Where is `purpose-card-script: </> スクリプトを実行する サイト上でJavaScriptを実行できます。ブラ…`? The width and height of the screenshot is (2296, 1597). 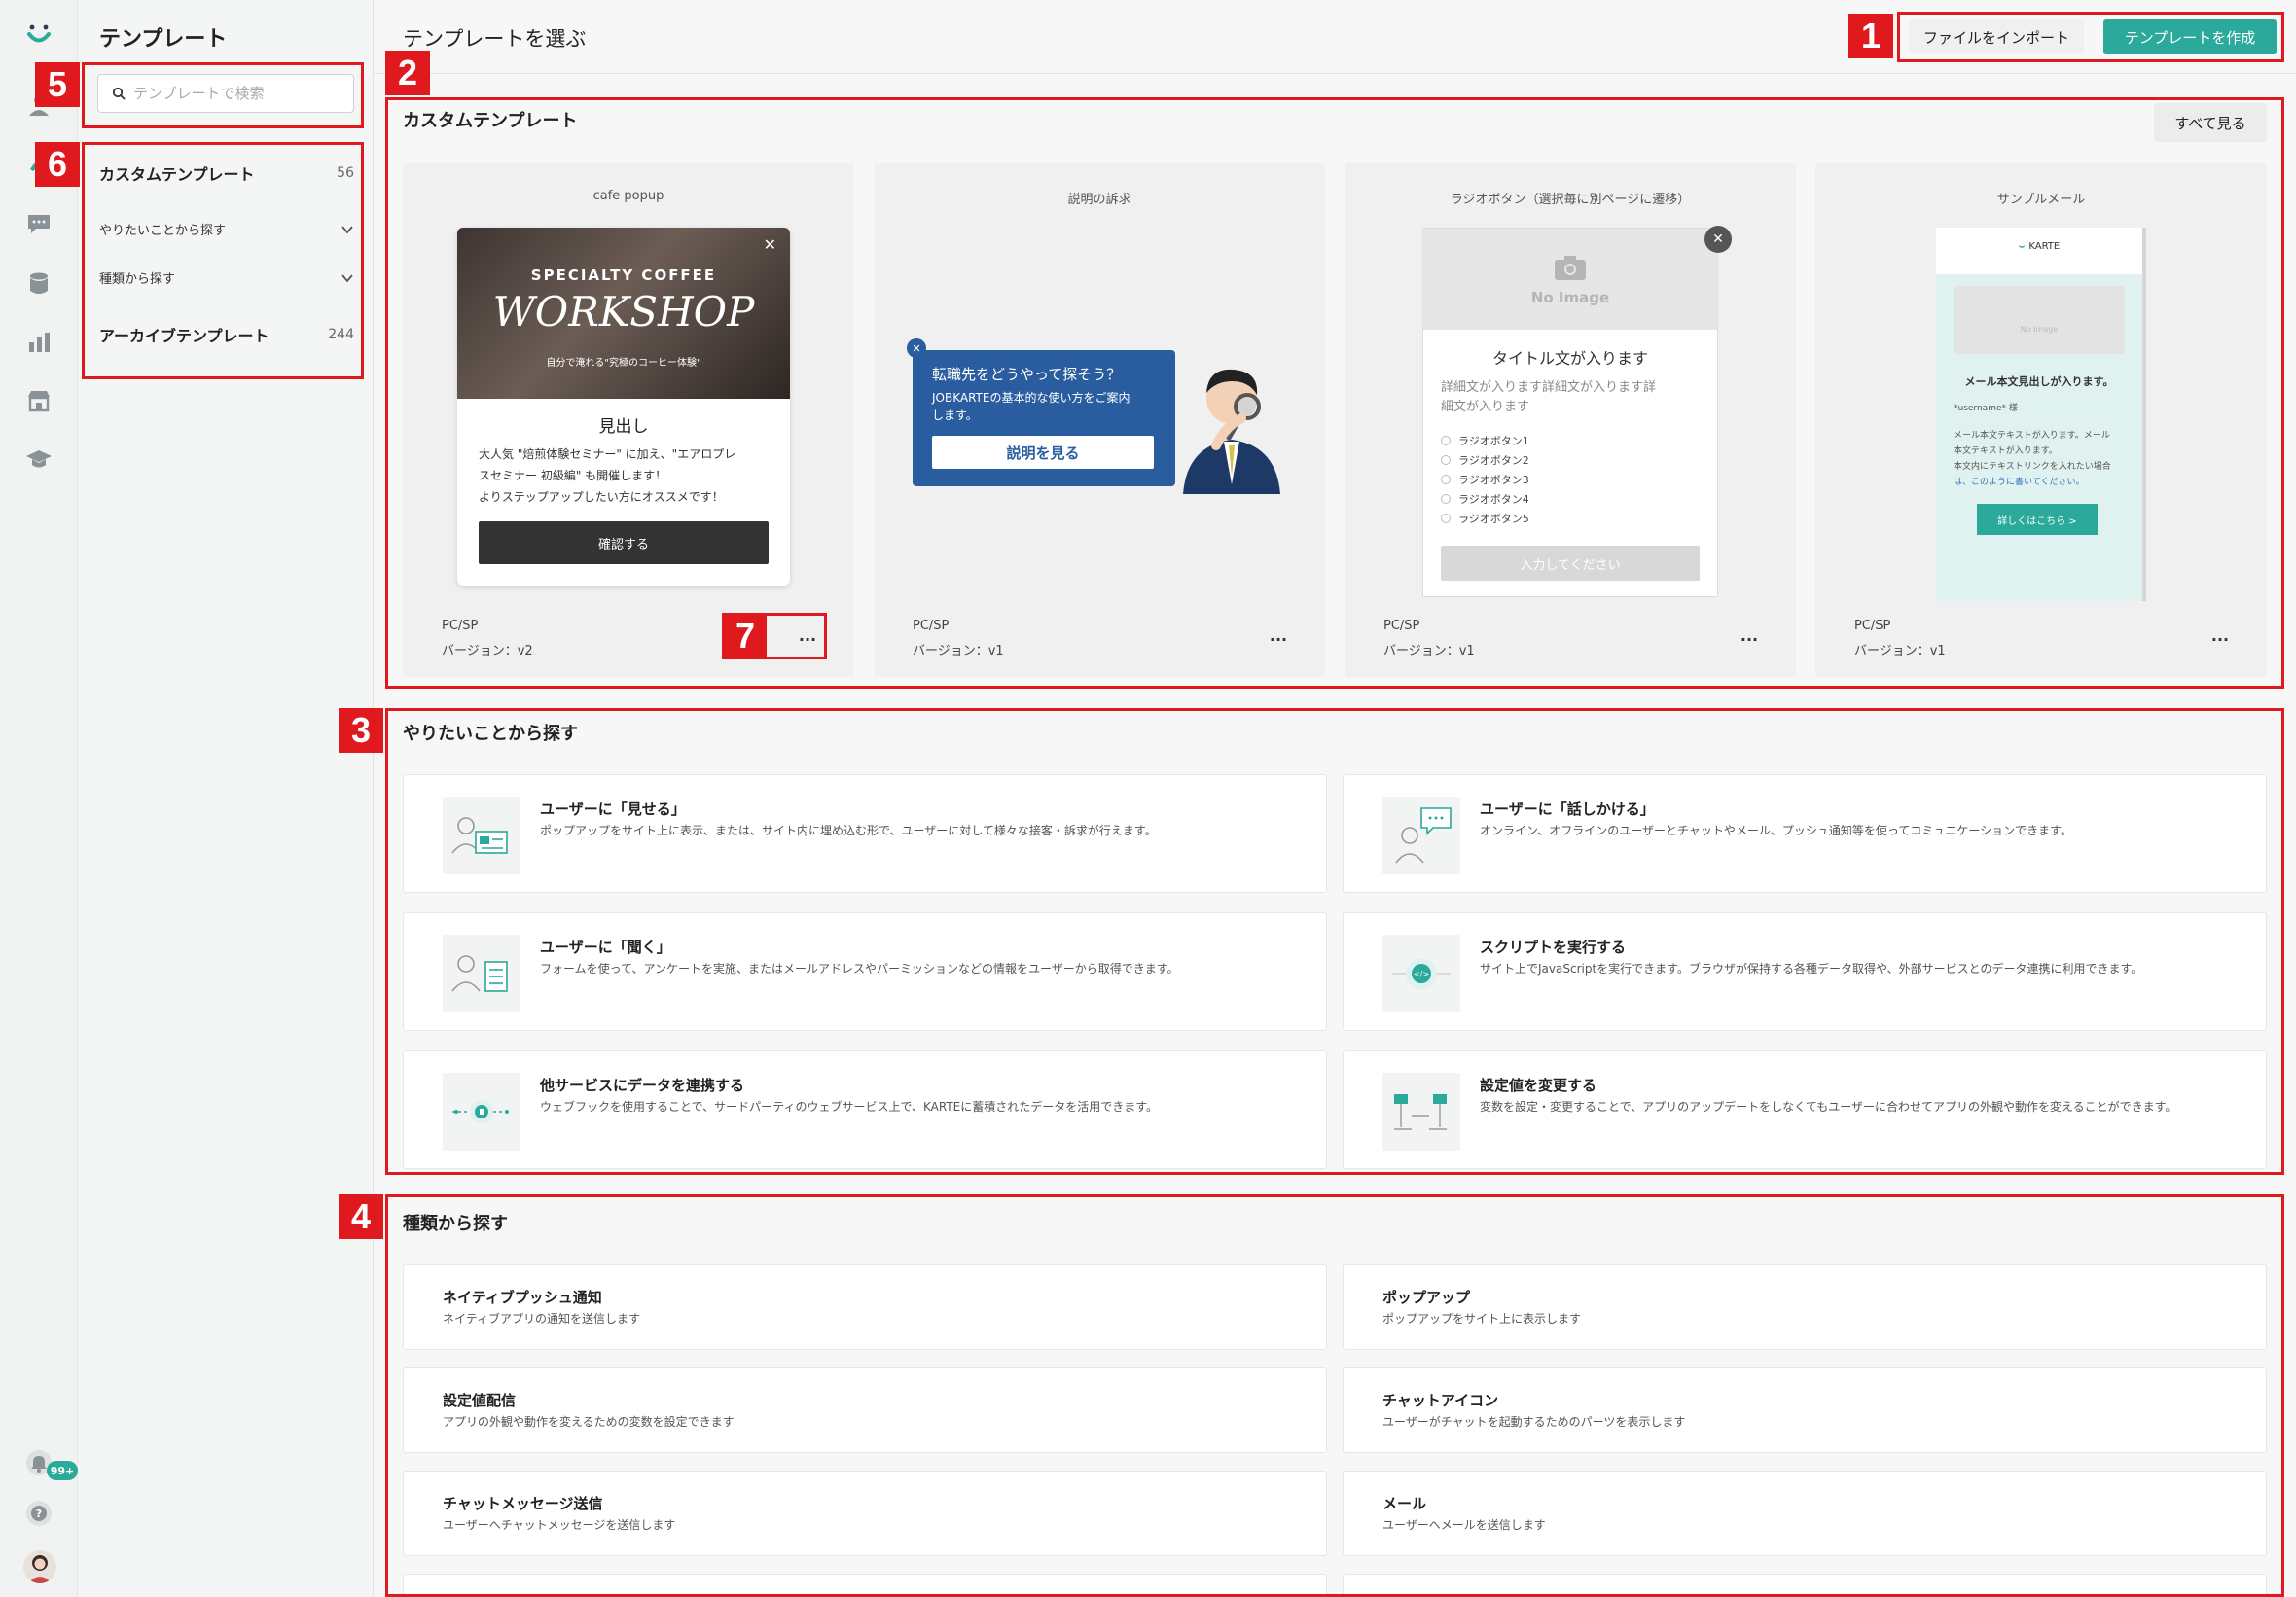 purpose-card-script: </> スクリプトを実行する サイト上でJavaScriptを実行できます。ブラ… is located at coordinates (1805, 971).